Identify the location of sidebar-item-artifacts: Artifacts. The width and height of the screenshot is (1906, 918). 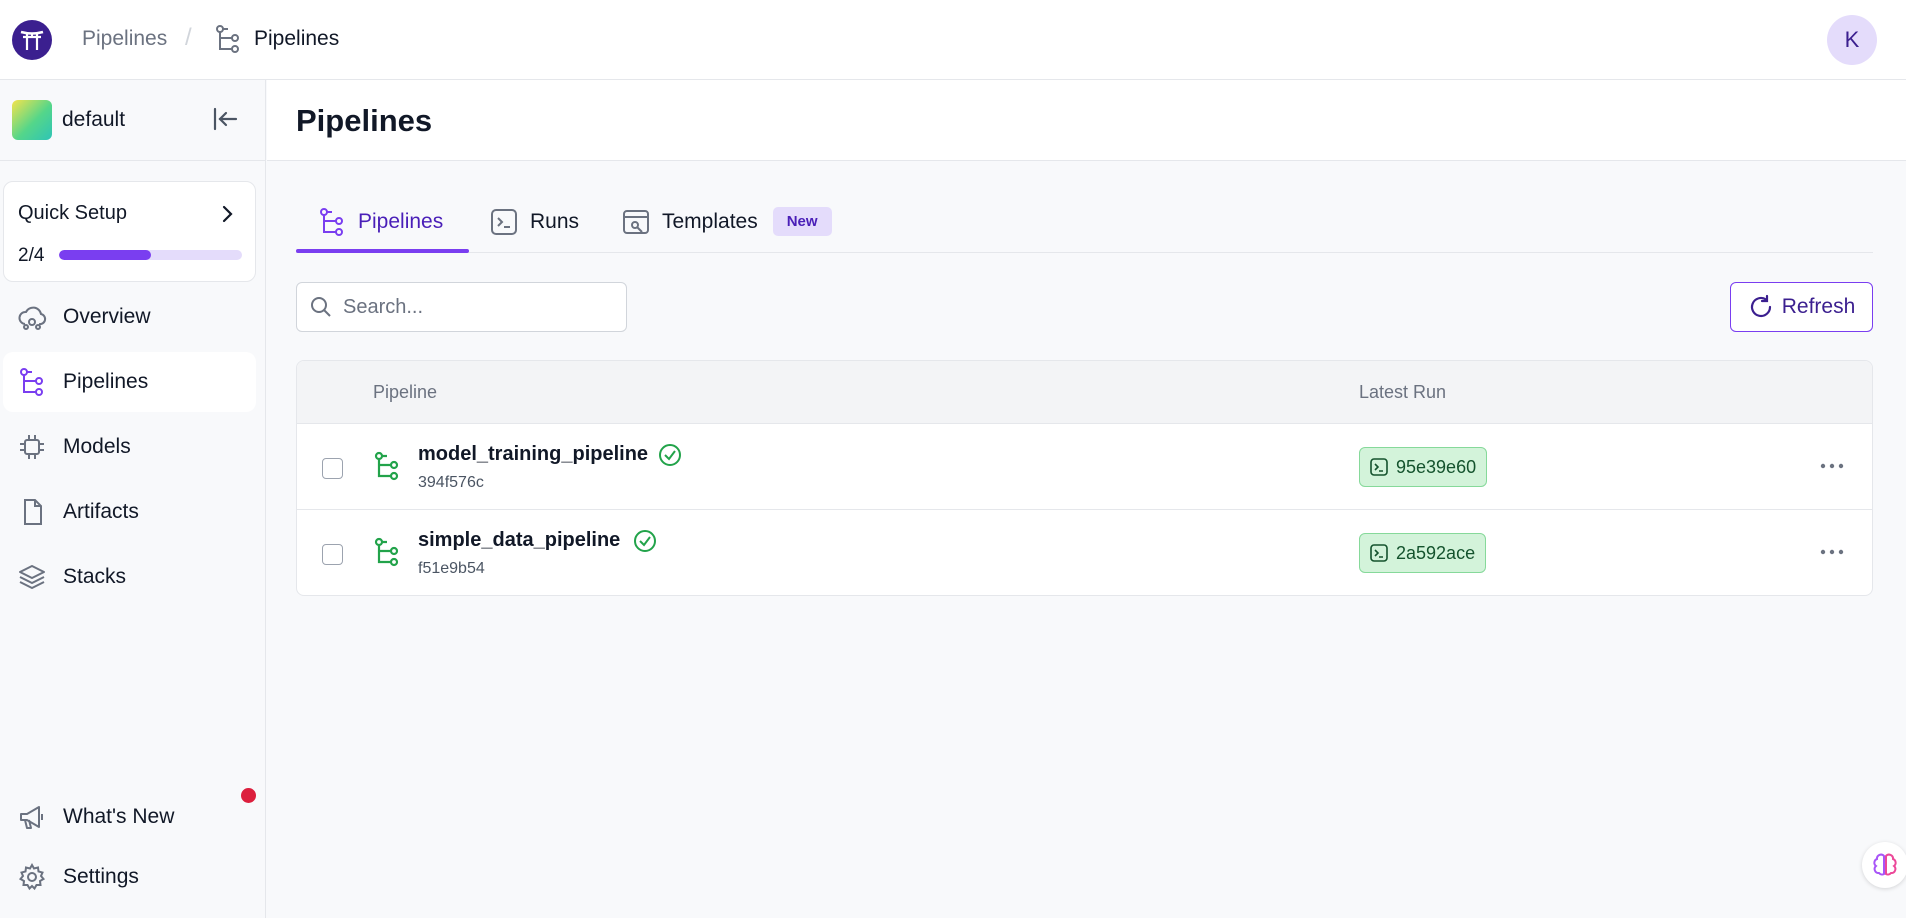
(129, 512).